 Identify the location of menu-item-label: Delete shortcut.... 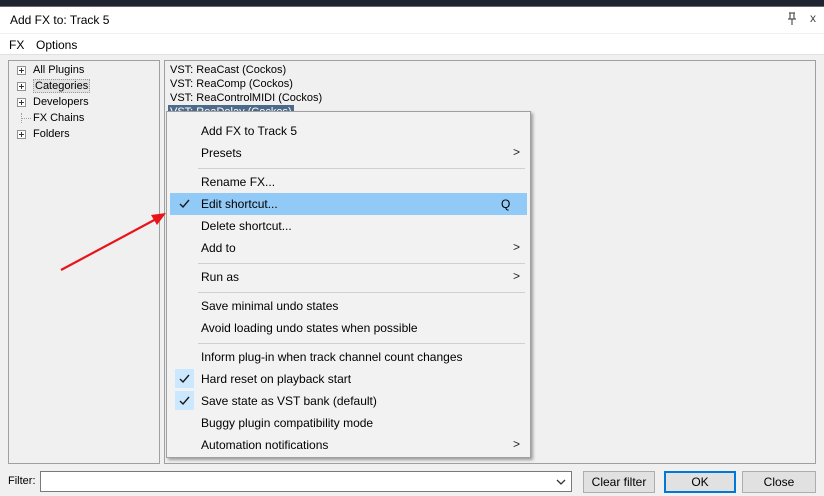
(246, 226).